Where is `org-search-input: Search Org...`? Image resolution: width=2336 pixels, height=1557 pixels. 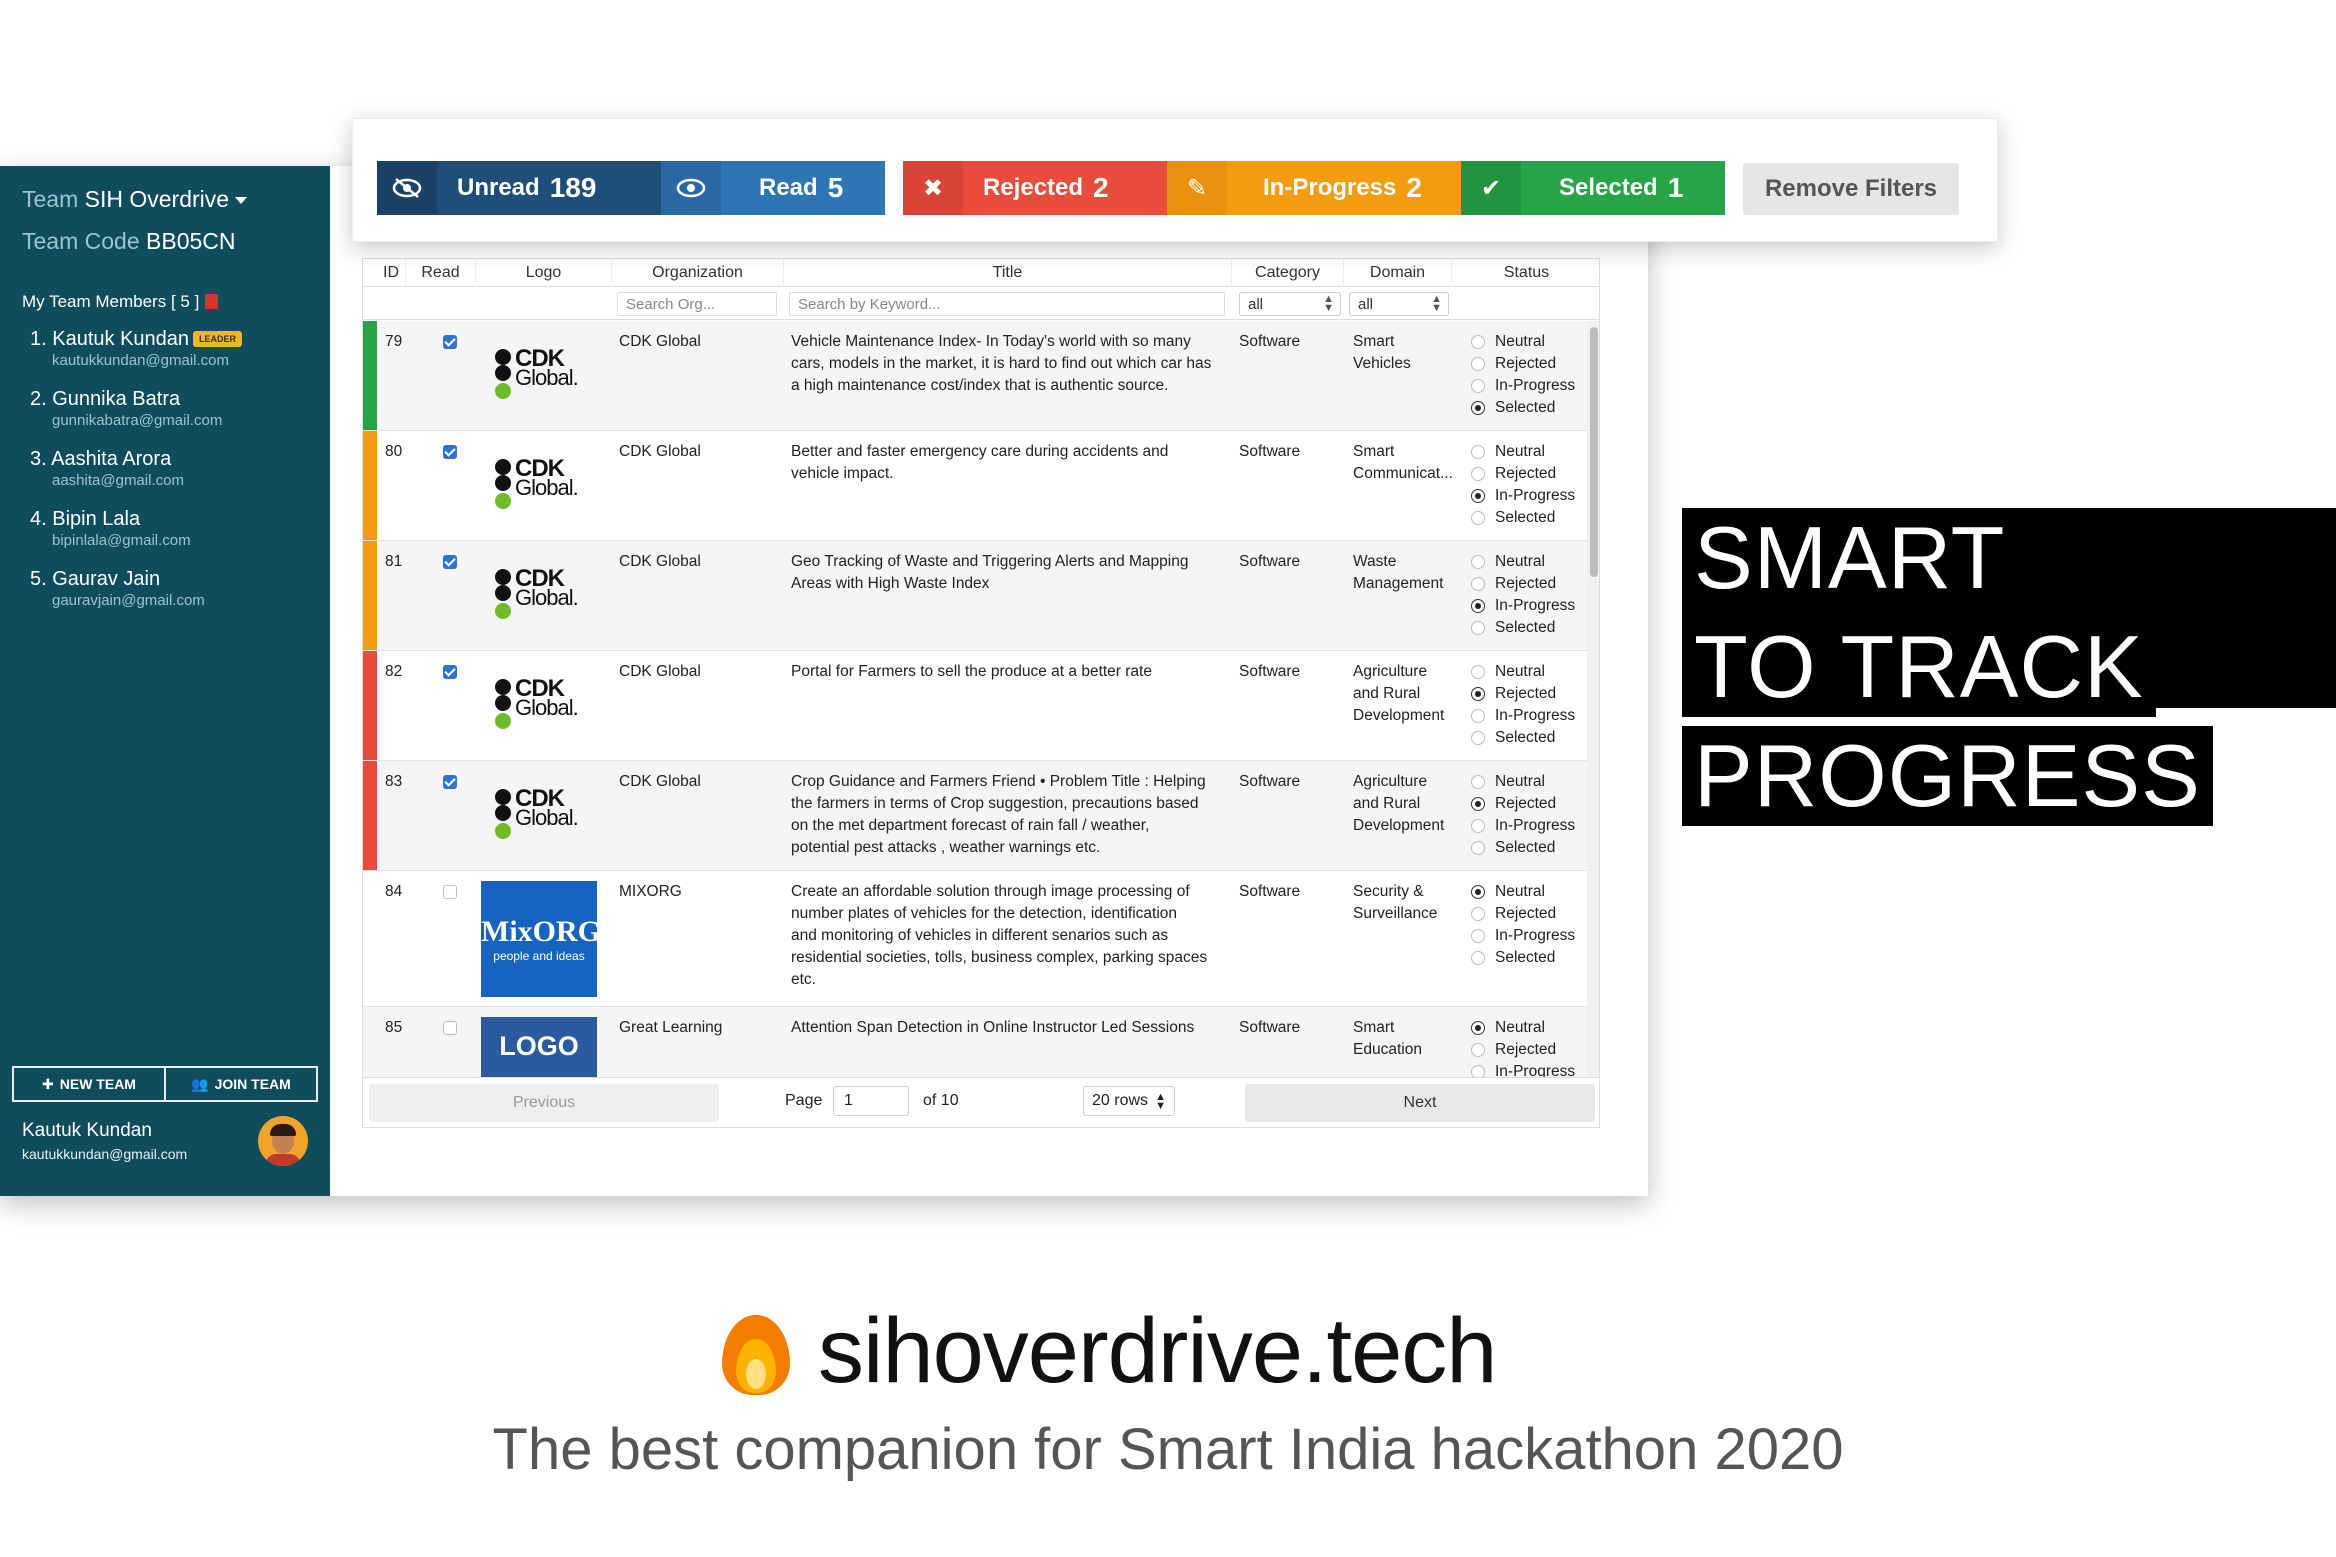
org-search-input: Search Org... is located at coordinates (697, 304).